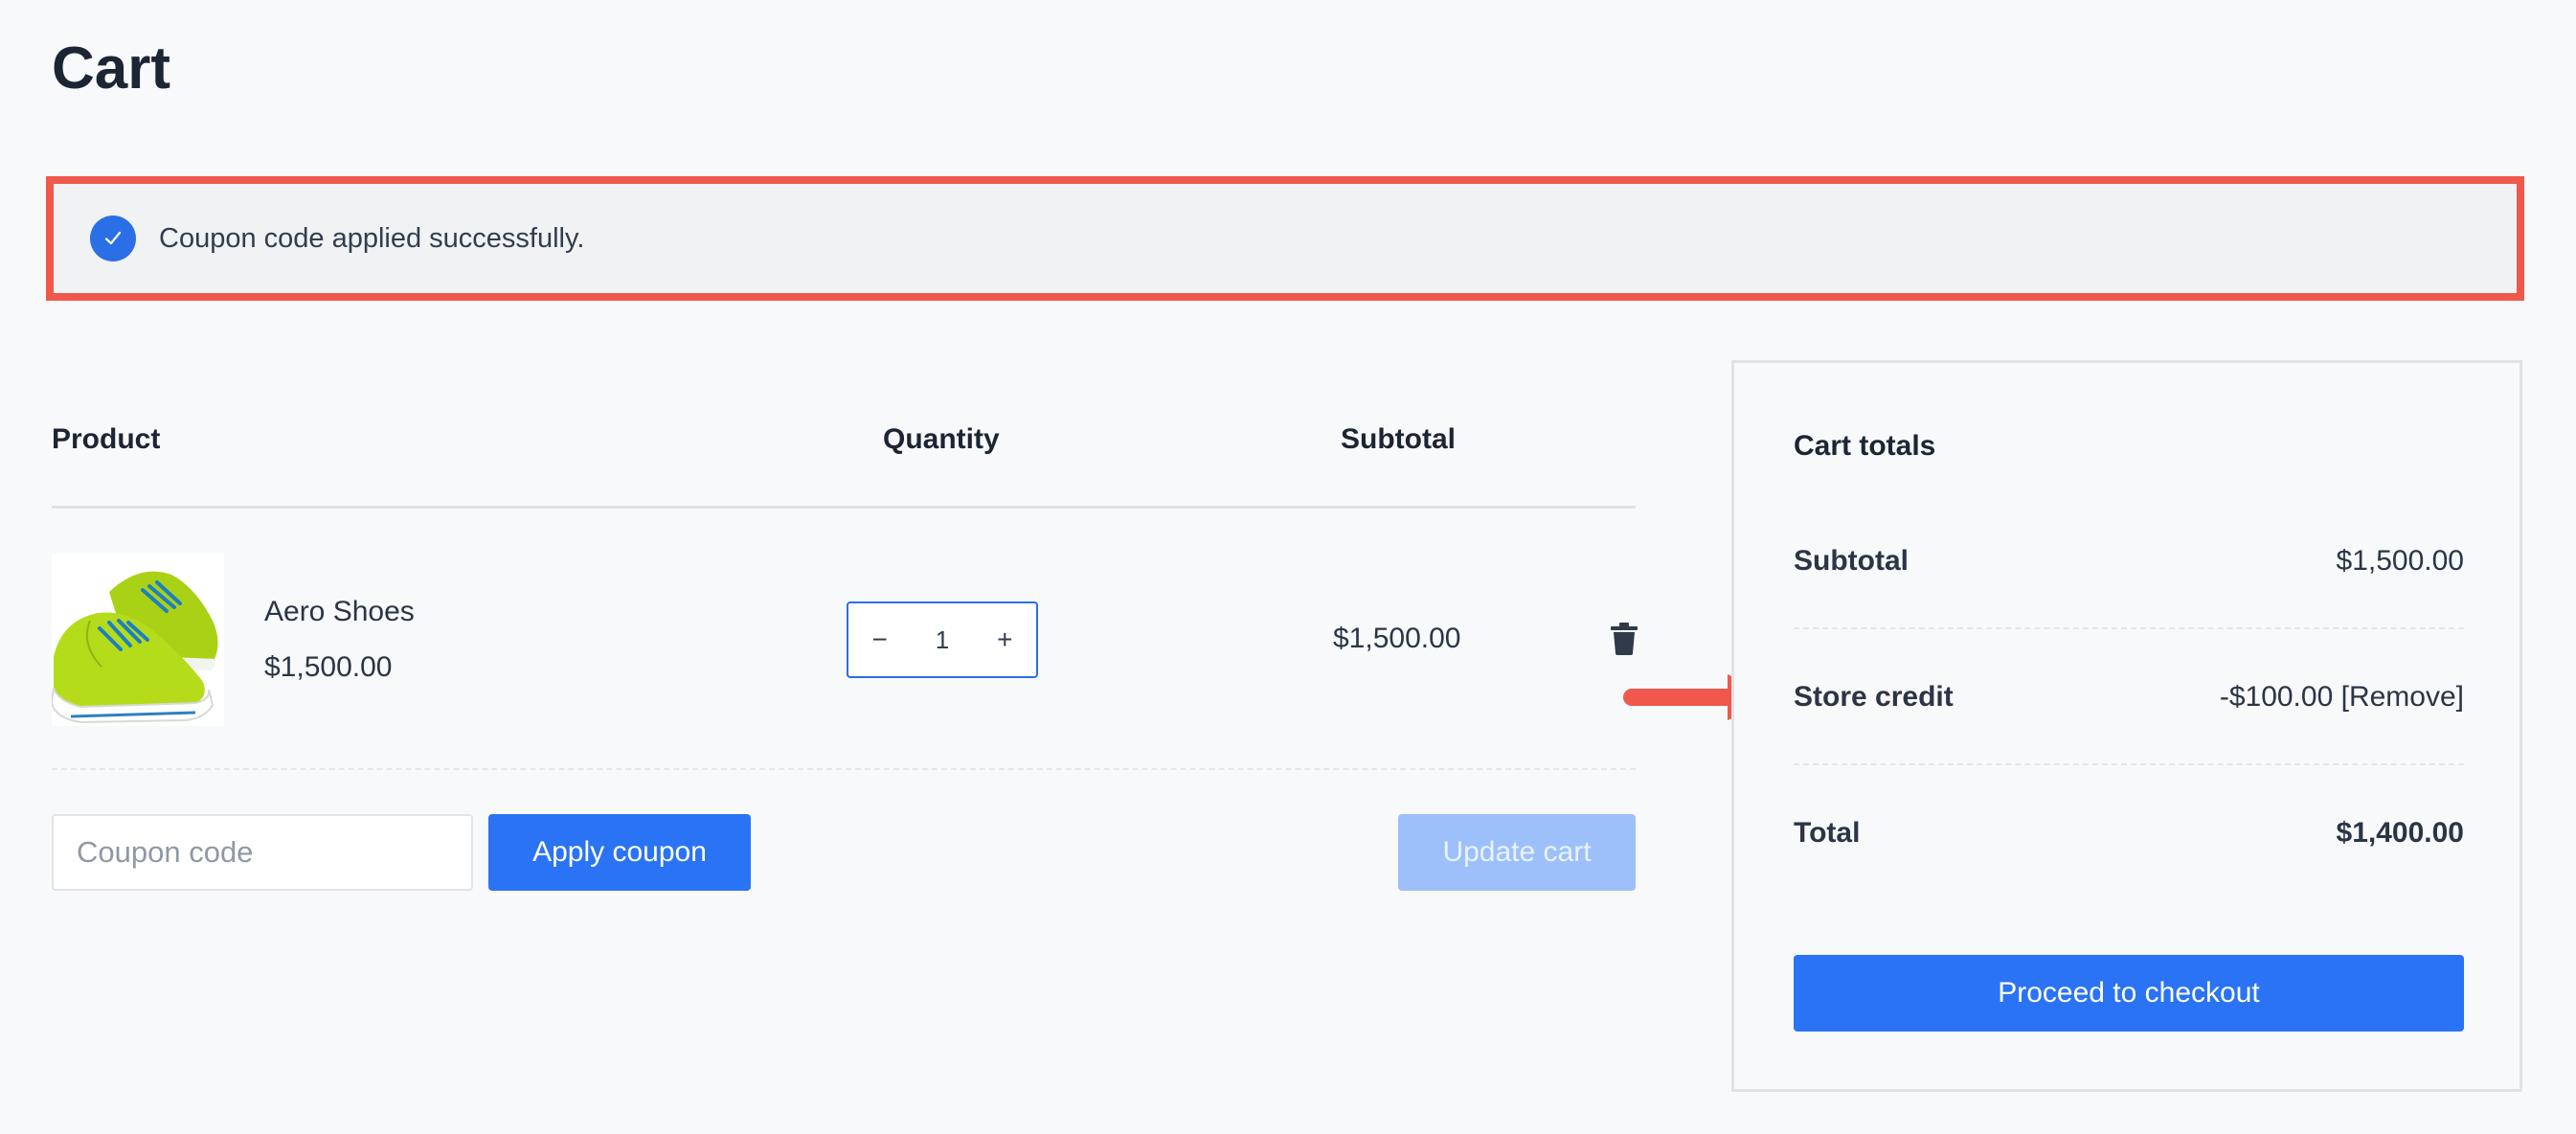  What do you see at coordinates (328, 667) in the screenshot?
I see `product-price: $1,500.00` at bounding box center [328, 667].